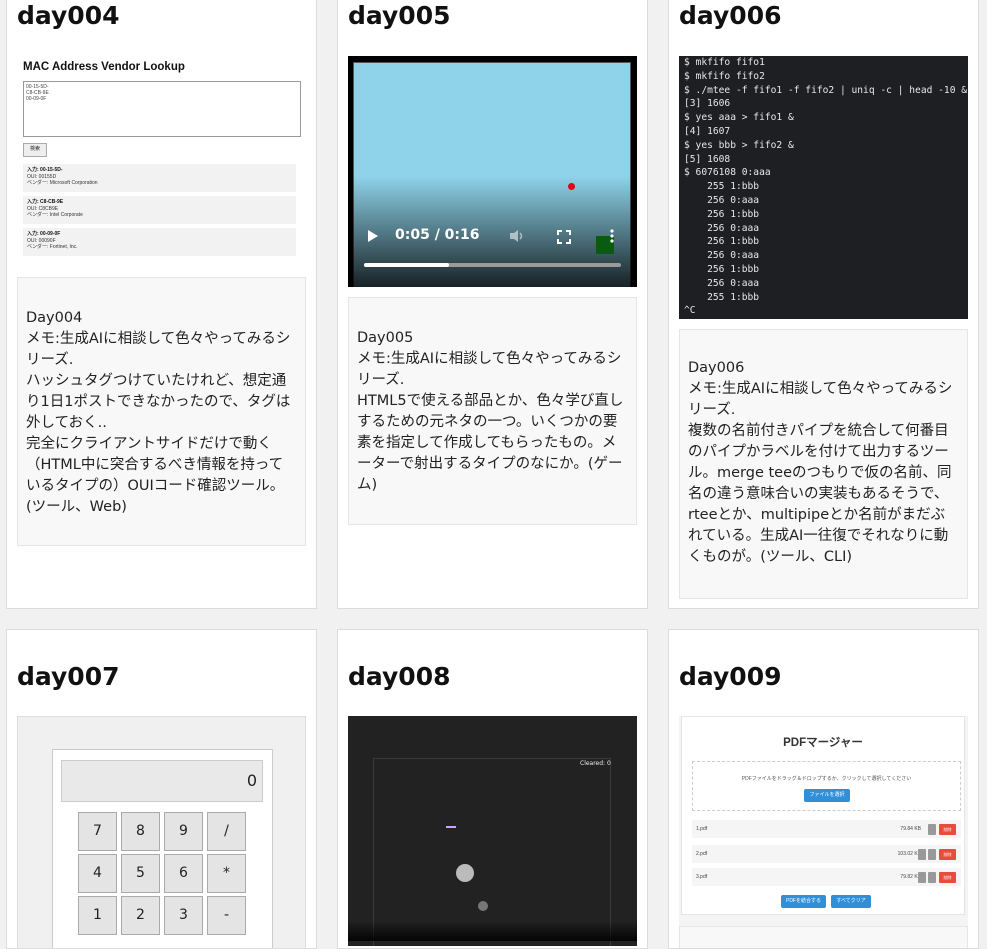 This screenshot has height=949, width=987. Describe the element at coordinates (724, 62) in the screenshot. I see `terminal-line: $ mkfifo fifo1` at that location.